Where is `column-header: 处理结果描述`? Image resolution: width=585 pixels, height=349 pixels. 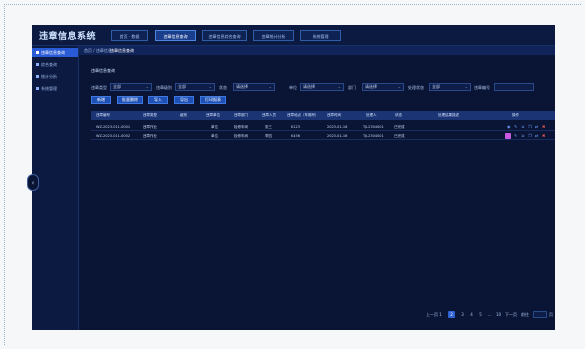
column-header: 处理结果描述 is located at coordinates (448, 115).